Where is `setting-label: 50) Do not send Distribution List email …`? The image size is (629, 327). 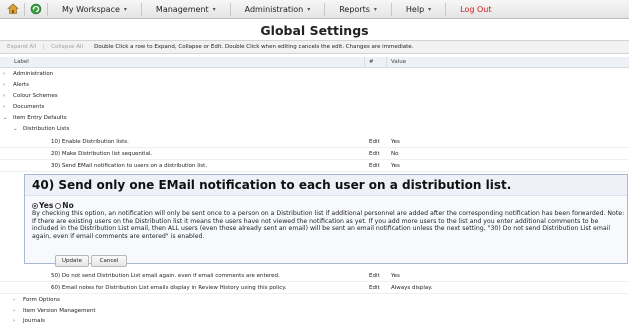
setting-label: 50) Do not send Distribution List email … is located at coordinates (165, 275).